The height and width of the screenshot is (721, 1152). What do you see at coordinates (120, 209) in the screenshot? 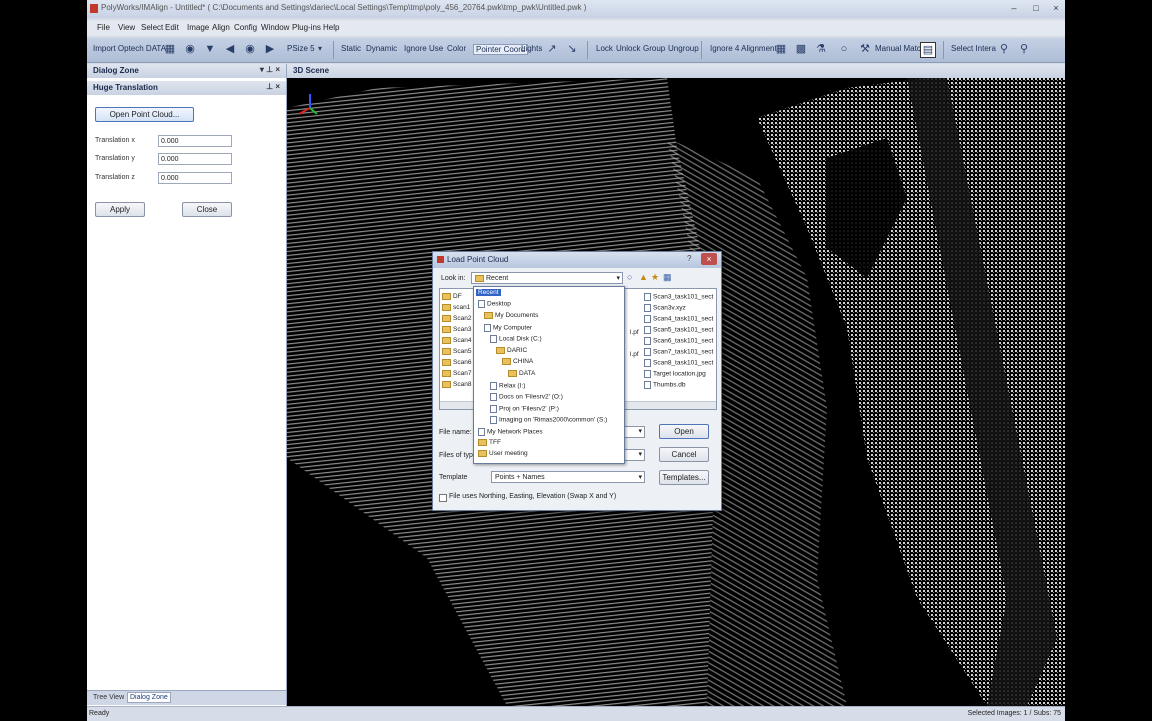
I see `apply-button: Apply` at bounding box center [120, 209].